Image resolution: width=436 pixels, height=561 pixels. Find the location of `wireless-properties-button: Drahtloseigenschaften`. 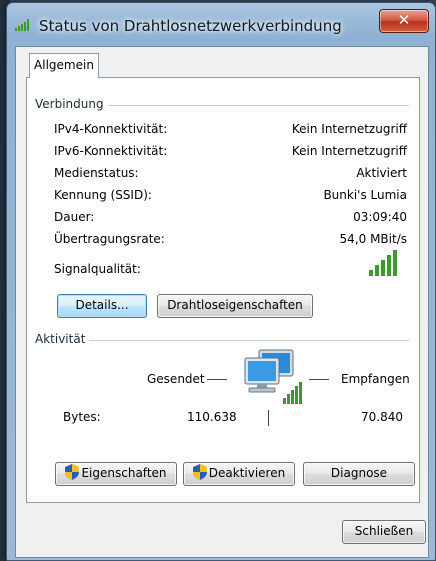

wireless-properties-button: Drahtloseigenschaften is located at coordinates (235, 306).